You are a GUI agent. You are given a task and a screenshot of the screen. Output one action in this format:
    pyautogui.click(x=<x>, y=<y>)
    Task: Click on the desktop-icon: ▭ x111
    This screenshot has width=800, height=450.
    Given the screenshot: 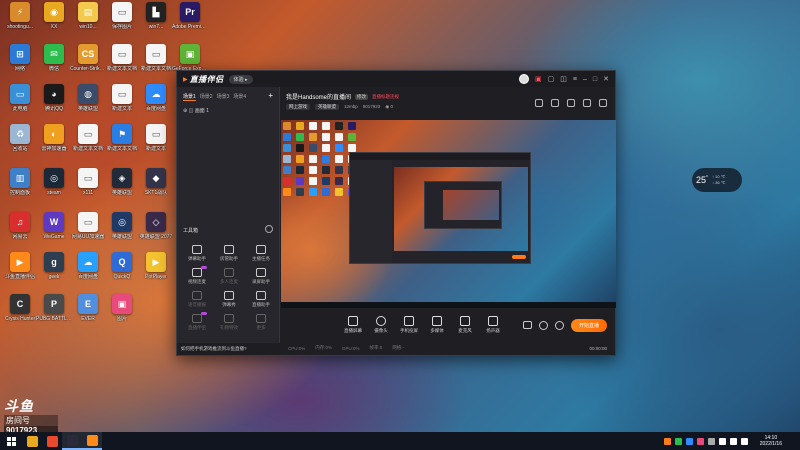 What is the action you would take?
    pyautogui.click(x=88, y=182)
    